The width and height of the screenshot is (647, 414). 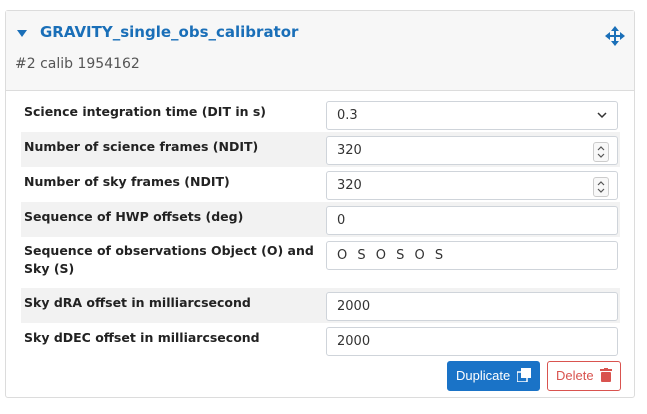 I want to click on ddec-input-value: 2000, so click(x=354, y=341).